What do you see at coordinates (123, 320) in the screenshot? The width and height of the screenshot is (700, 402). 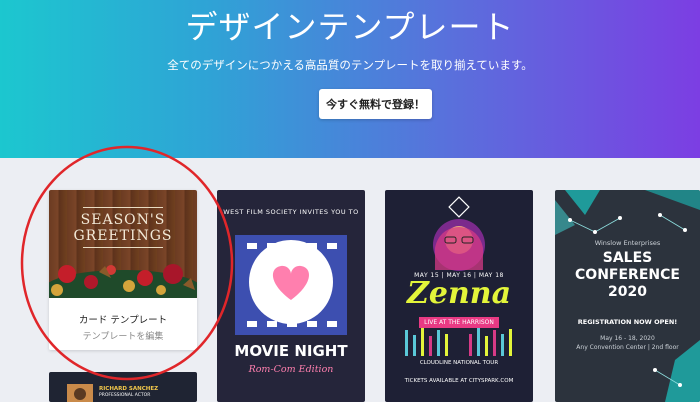 I see `card-title: カード テンプレート` at bounding box center [123, 320].